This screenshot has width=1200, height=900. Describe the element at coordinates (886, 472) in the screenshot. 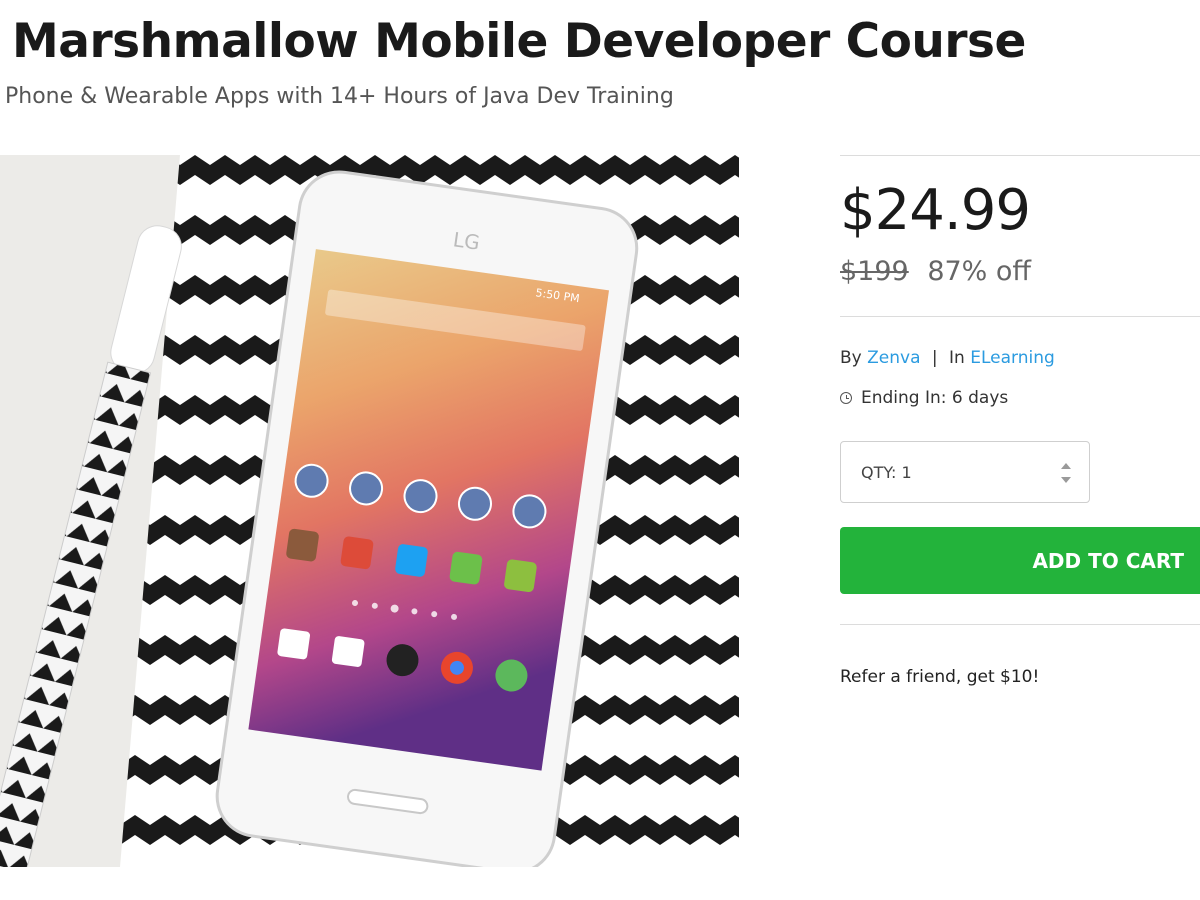

I see `quantity-label: QTY: 1` at that location.